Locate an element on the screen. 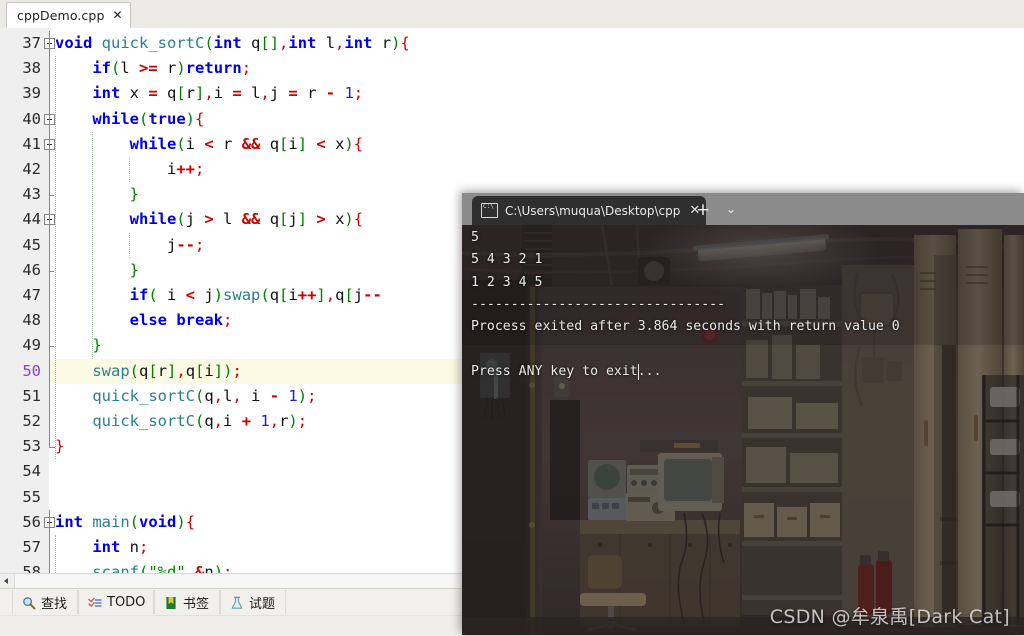 The width and height of the screenshot is (1024, 636). line-number: 48 is located at coordinates (31, 320).